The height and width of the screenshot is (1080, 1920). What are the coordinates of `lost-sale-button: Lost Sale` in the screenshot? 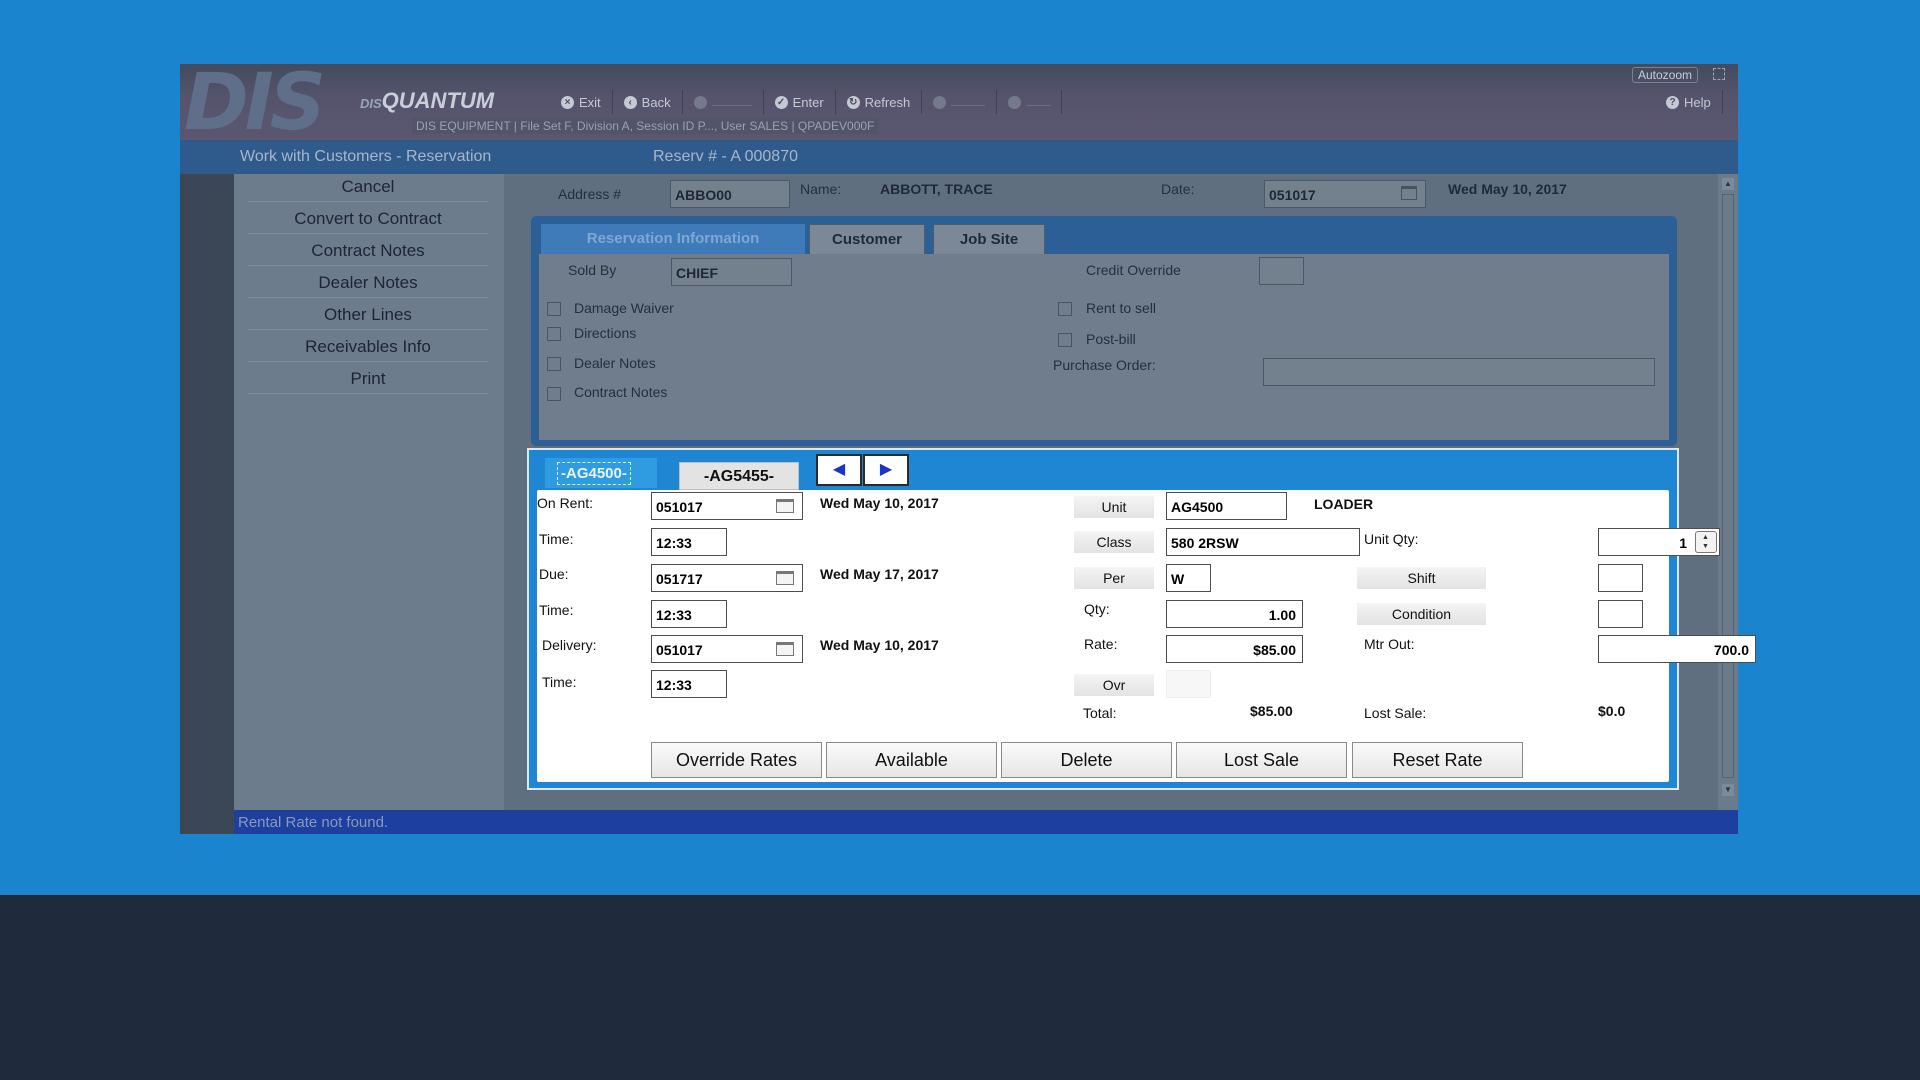 It's located at (1261, 760).